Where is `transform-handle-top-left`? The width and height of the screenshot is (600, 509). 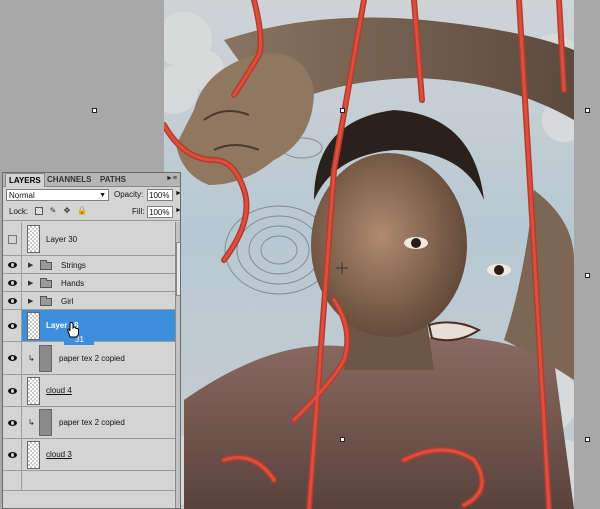 transform-handle-top-left is located at coordinates (94, 110).